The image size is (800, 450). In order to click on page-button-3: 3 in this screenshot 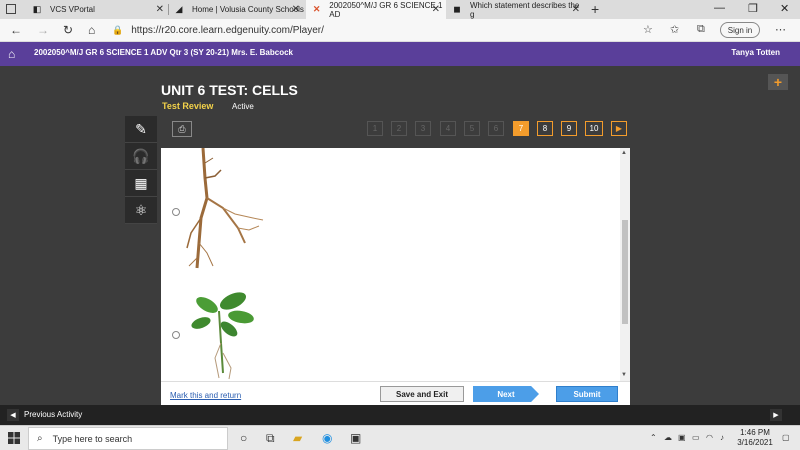, I will do `click(423, 128)`.